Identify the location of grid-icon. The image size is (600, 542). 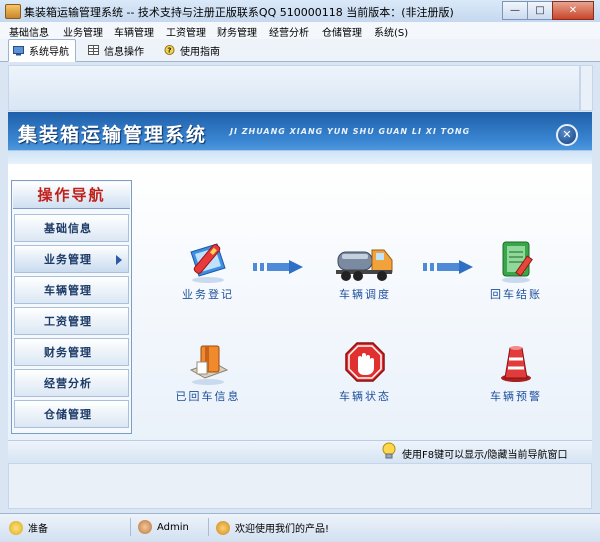
(93, 50).